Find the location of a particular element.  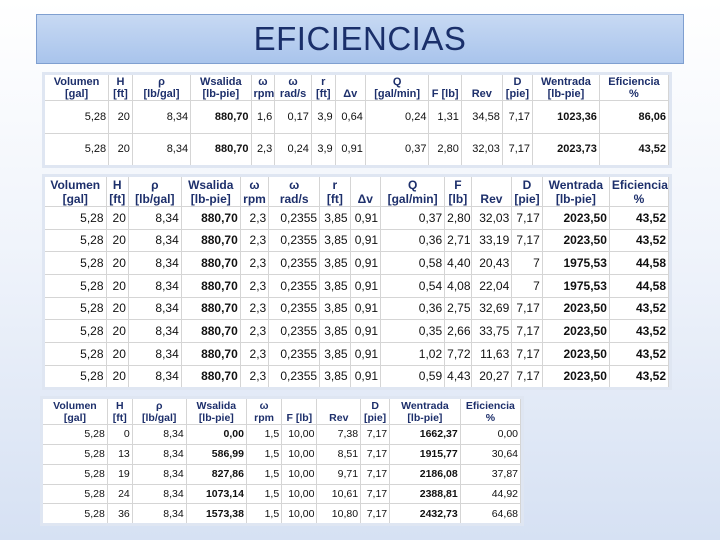

column-header: [gal] is located at coordinates (76, 199).